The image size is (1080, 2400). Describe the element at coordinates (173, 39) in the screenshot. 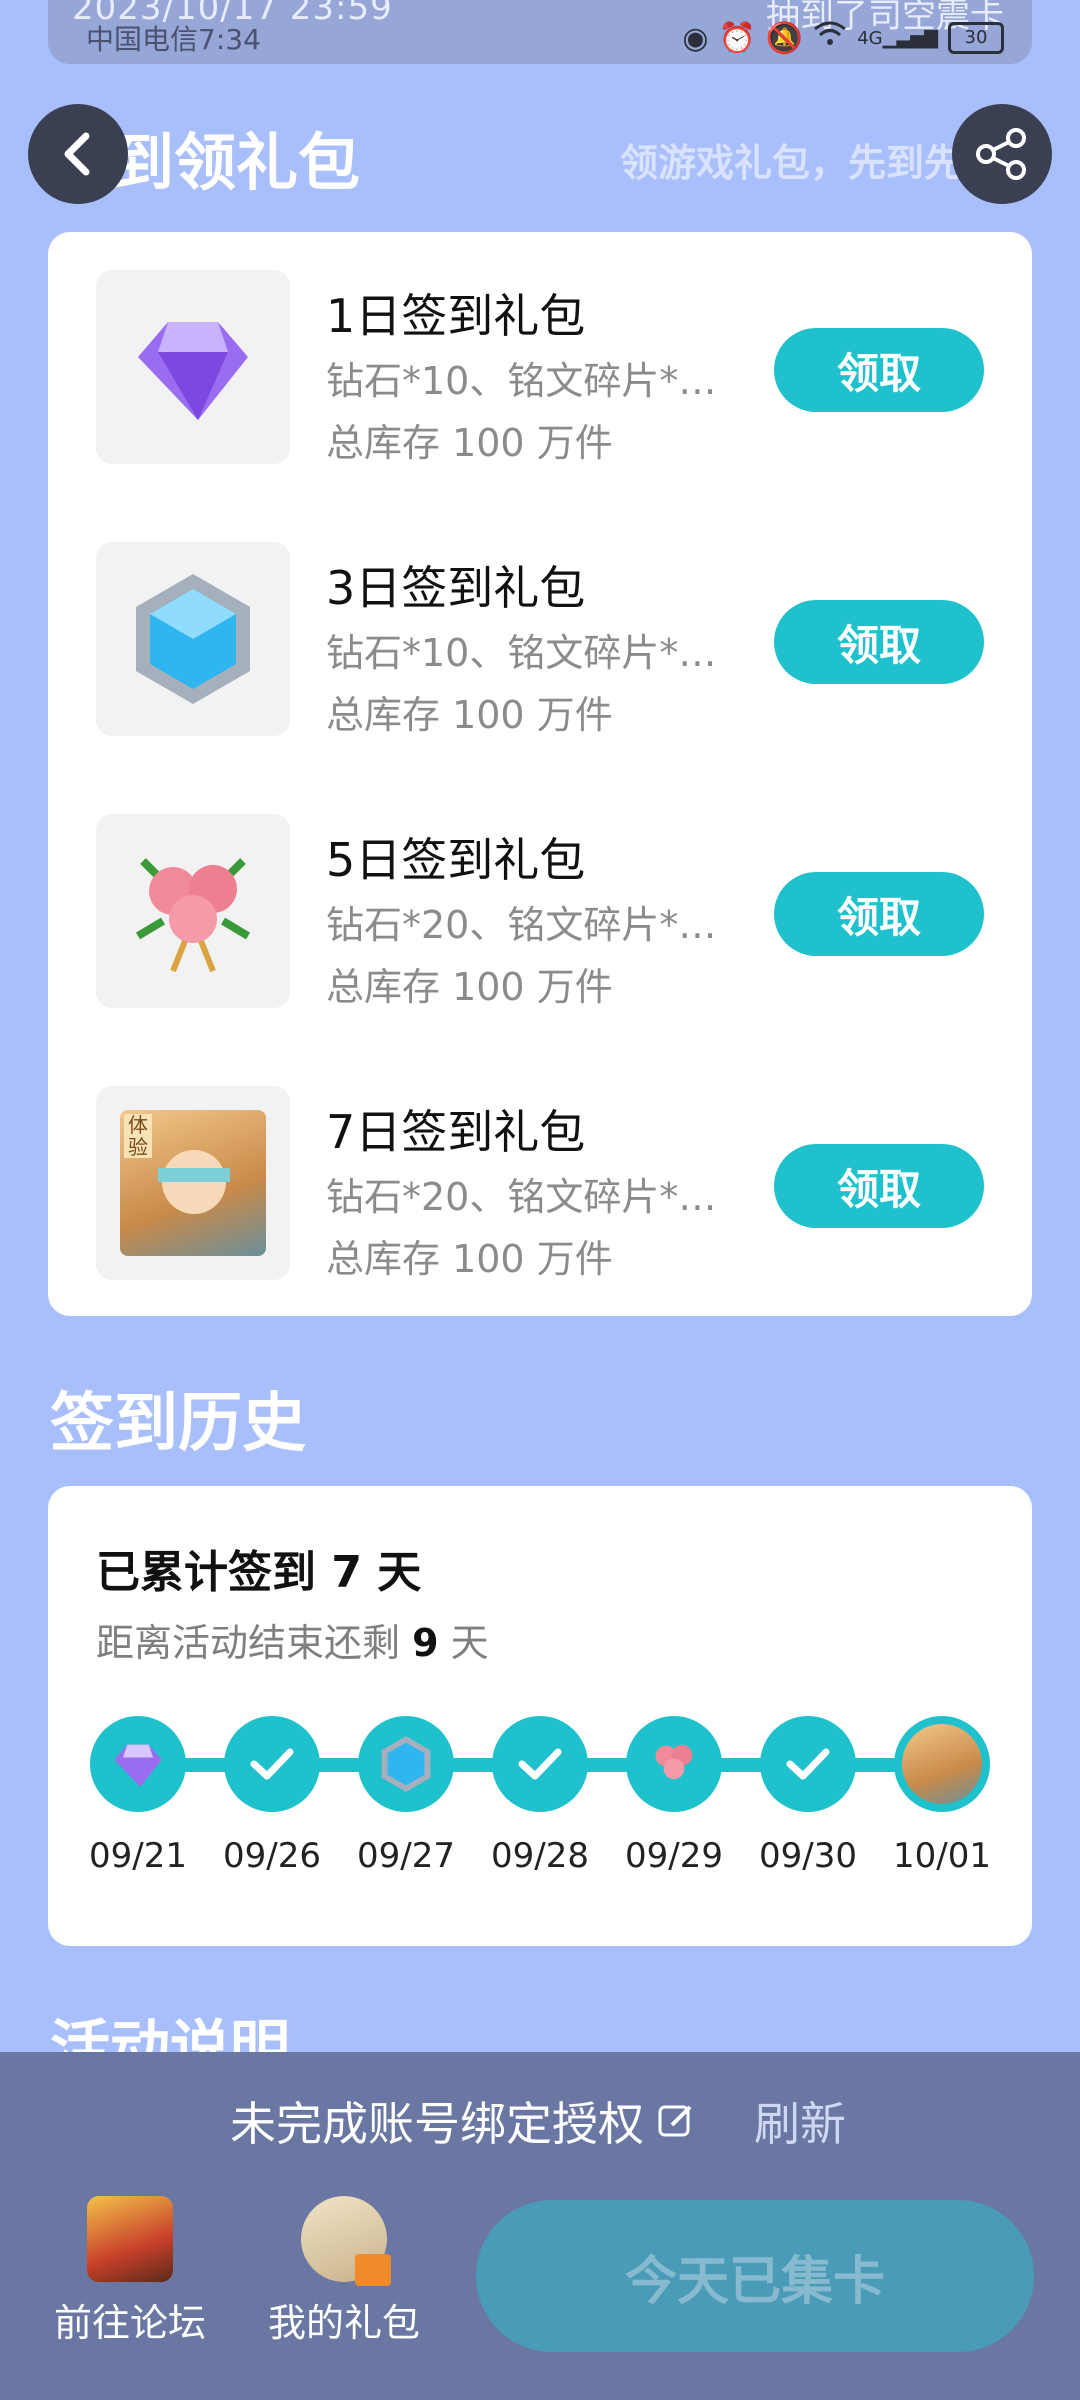

I see `status-carrier-time: 中国电信7:34` at that location.